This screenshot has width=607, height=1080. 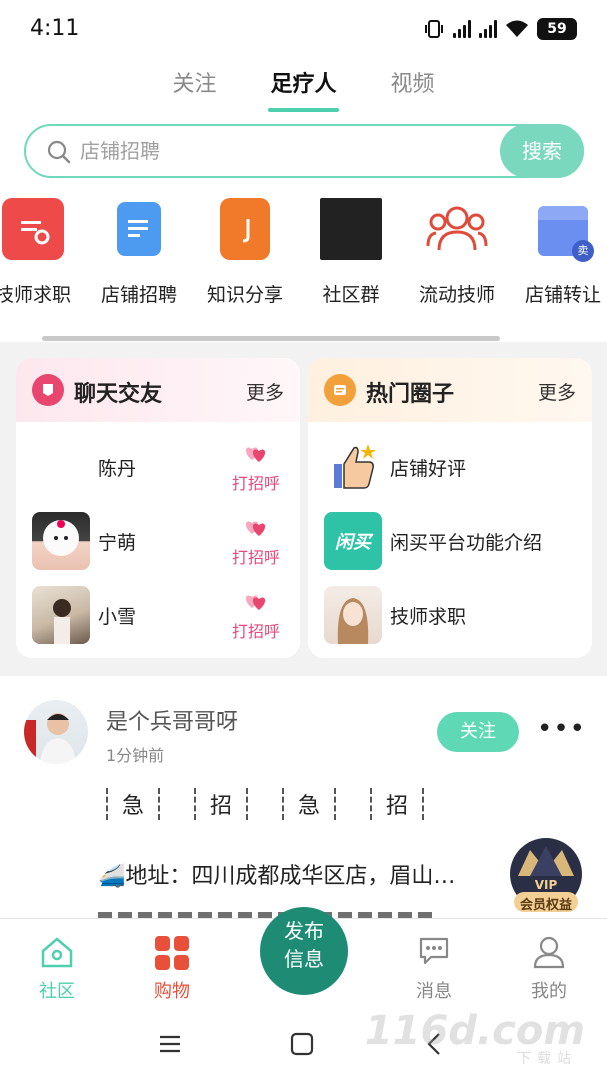 I want to click on category-shop-recruit: 店铺招聘, so click(x=139, y=256).